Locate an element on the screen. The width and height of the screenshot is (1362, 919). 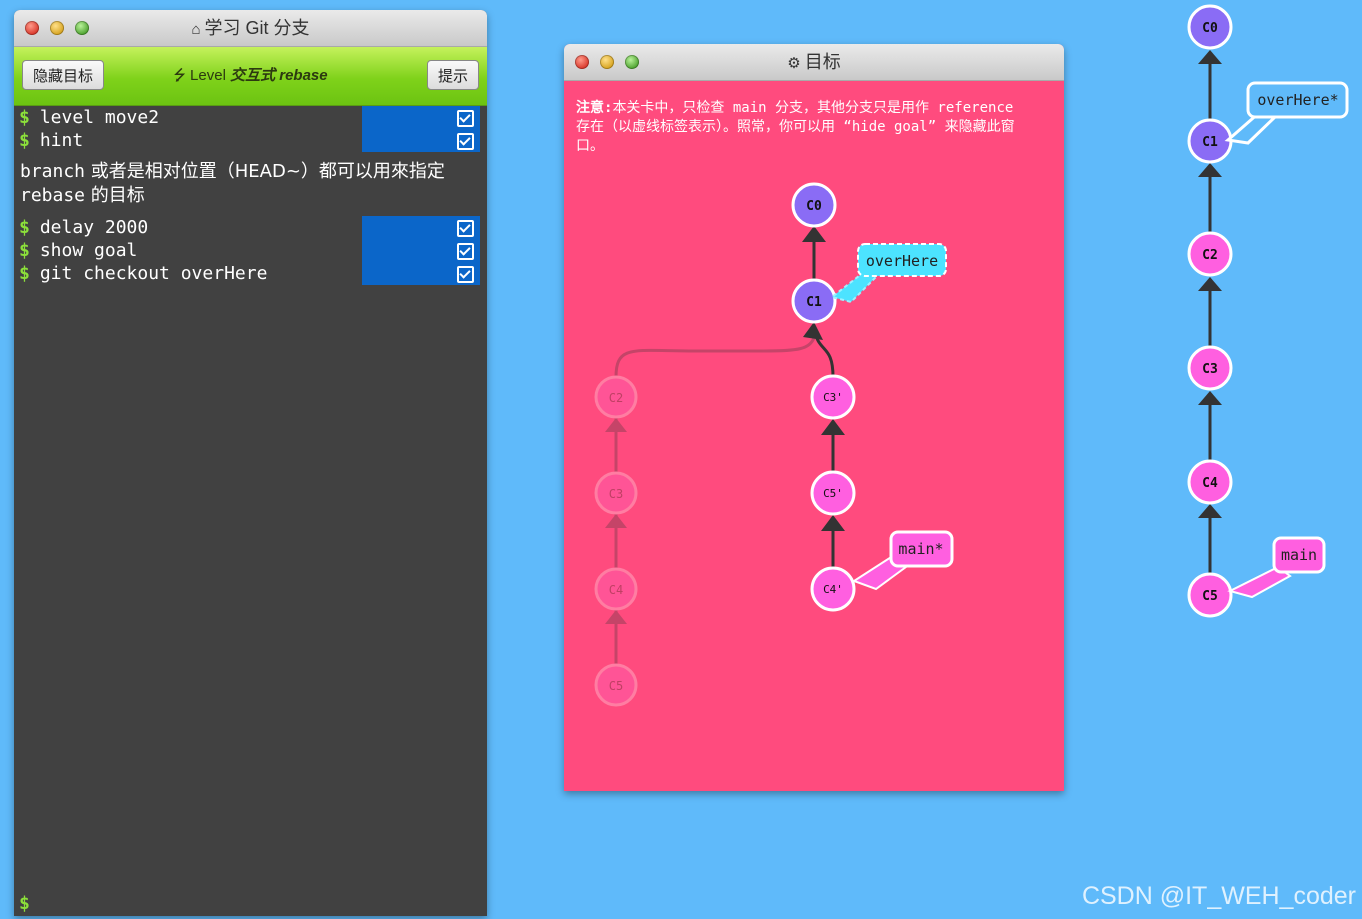
terminal-title: ⌂ 学习 Git 分支 is located at coordinates (250, 28).